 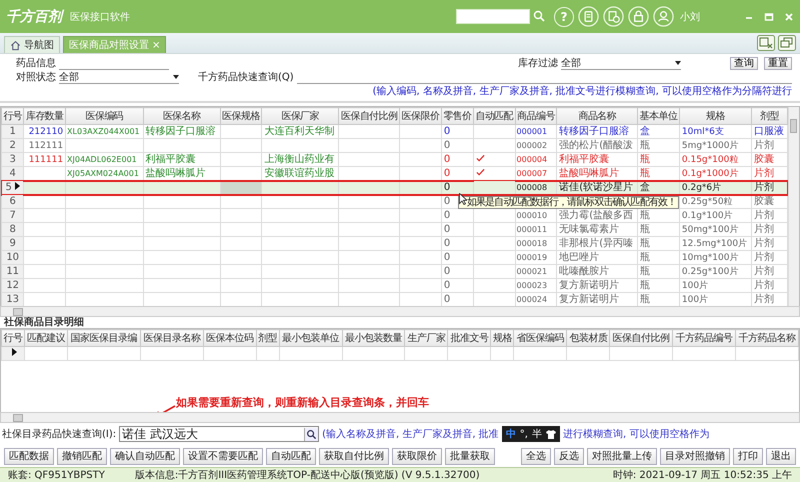 I want to click on column-header: 千方药品编号, so click(x=704, y=338).